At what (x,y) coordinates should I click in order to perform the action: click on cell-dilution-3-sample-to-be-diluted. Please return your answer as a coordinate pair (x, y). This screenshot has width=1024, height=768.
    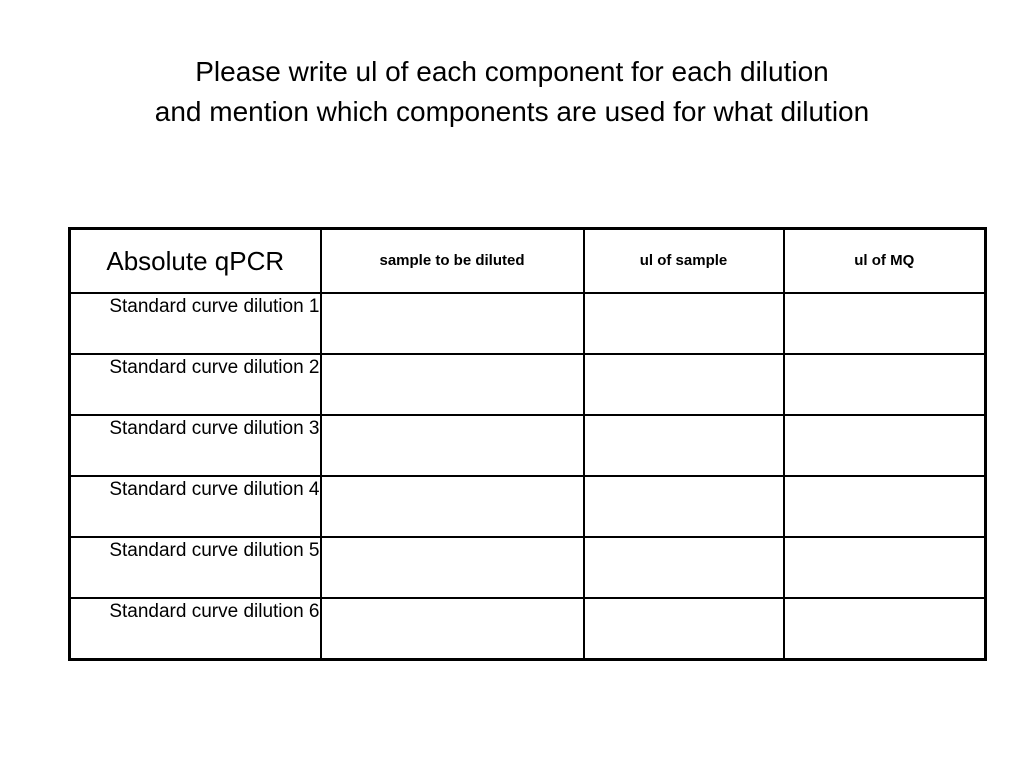
    Looking at the image, I should click on (452, 445).